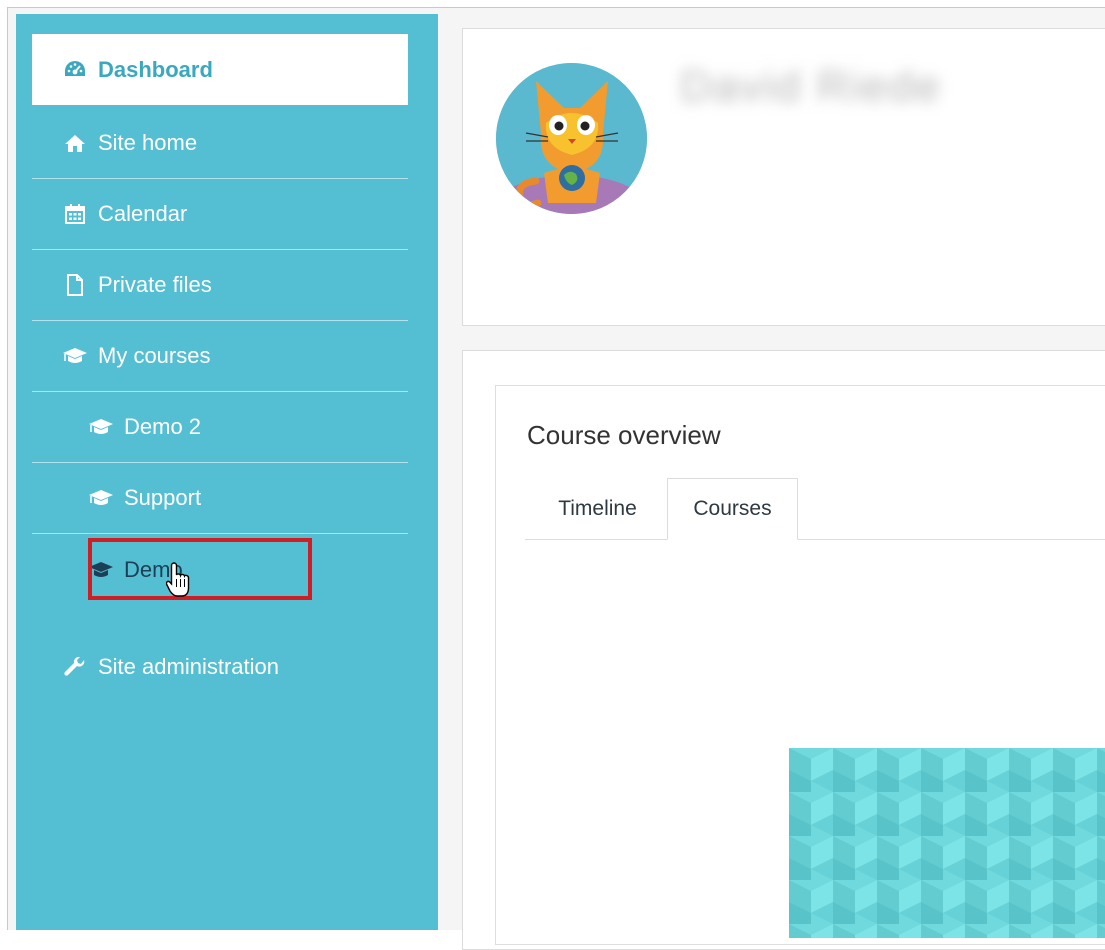  Describe the element at coordinates (624, 435) in the screenshot. I see `block-title: Course overview` at that location.